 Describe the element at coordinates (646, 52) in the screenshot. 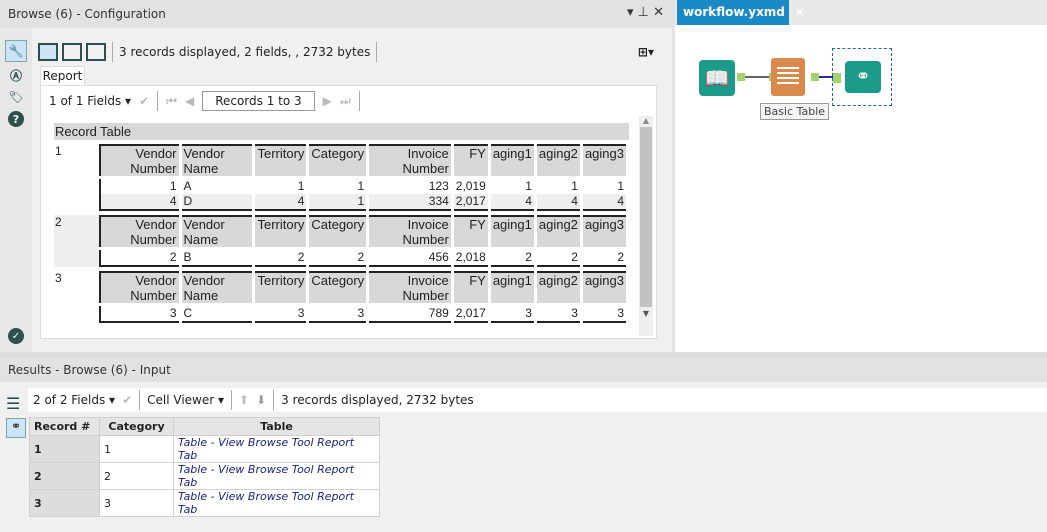

I see `add-view-icon: ⊞▾` at that location.